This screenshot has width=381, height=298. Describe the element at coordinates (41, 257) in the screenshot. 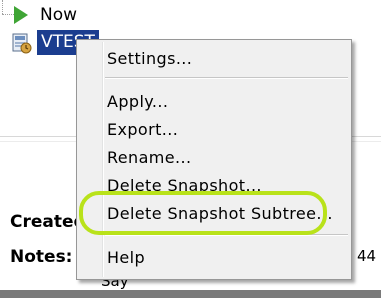

I see `notes-label: Notes:` at that location.